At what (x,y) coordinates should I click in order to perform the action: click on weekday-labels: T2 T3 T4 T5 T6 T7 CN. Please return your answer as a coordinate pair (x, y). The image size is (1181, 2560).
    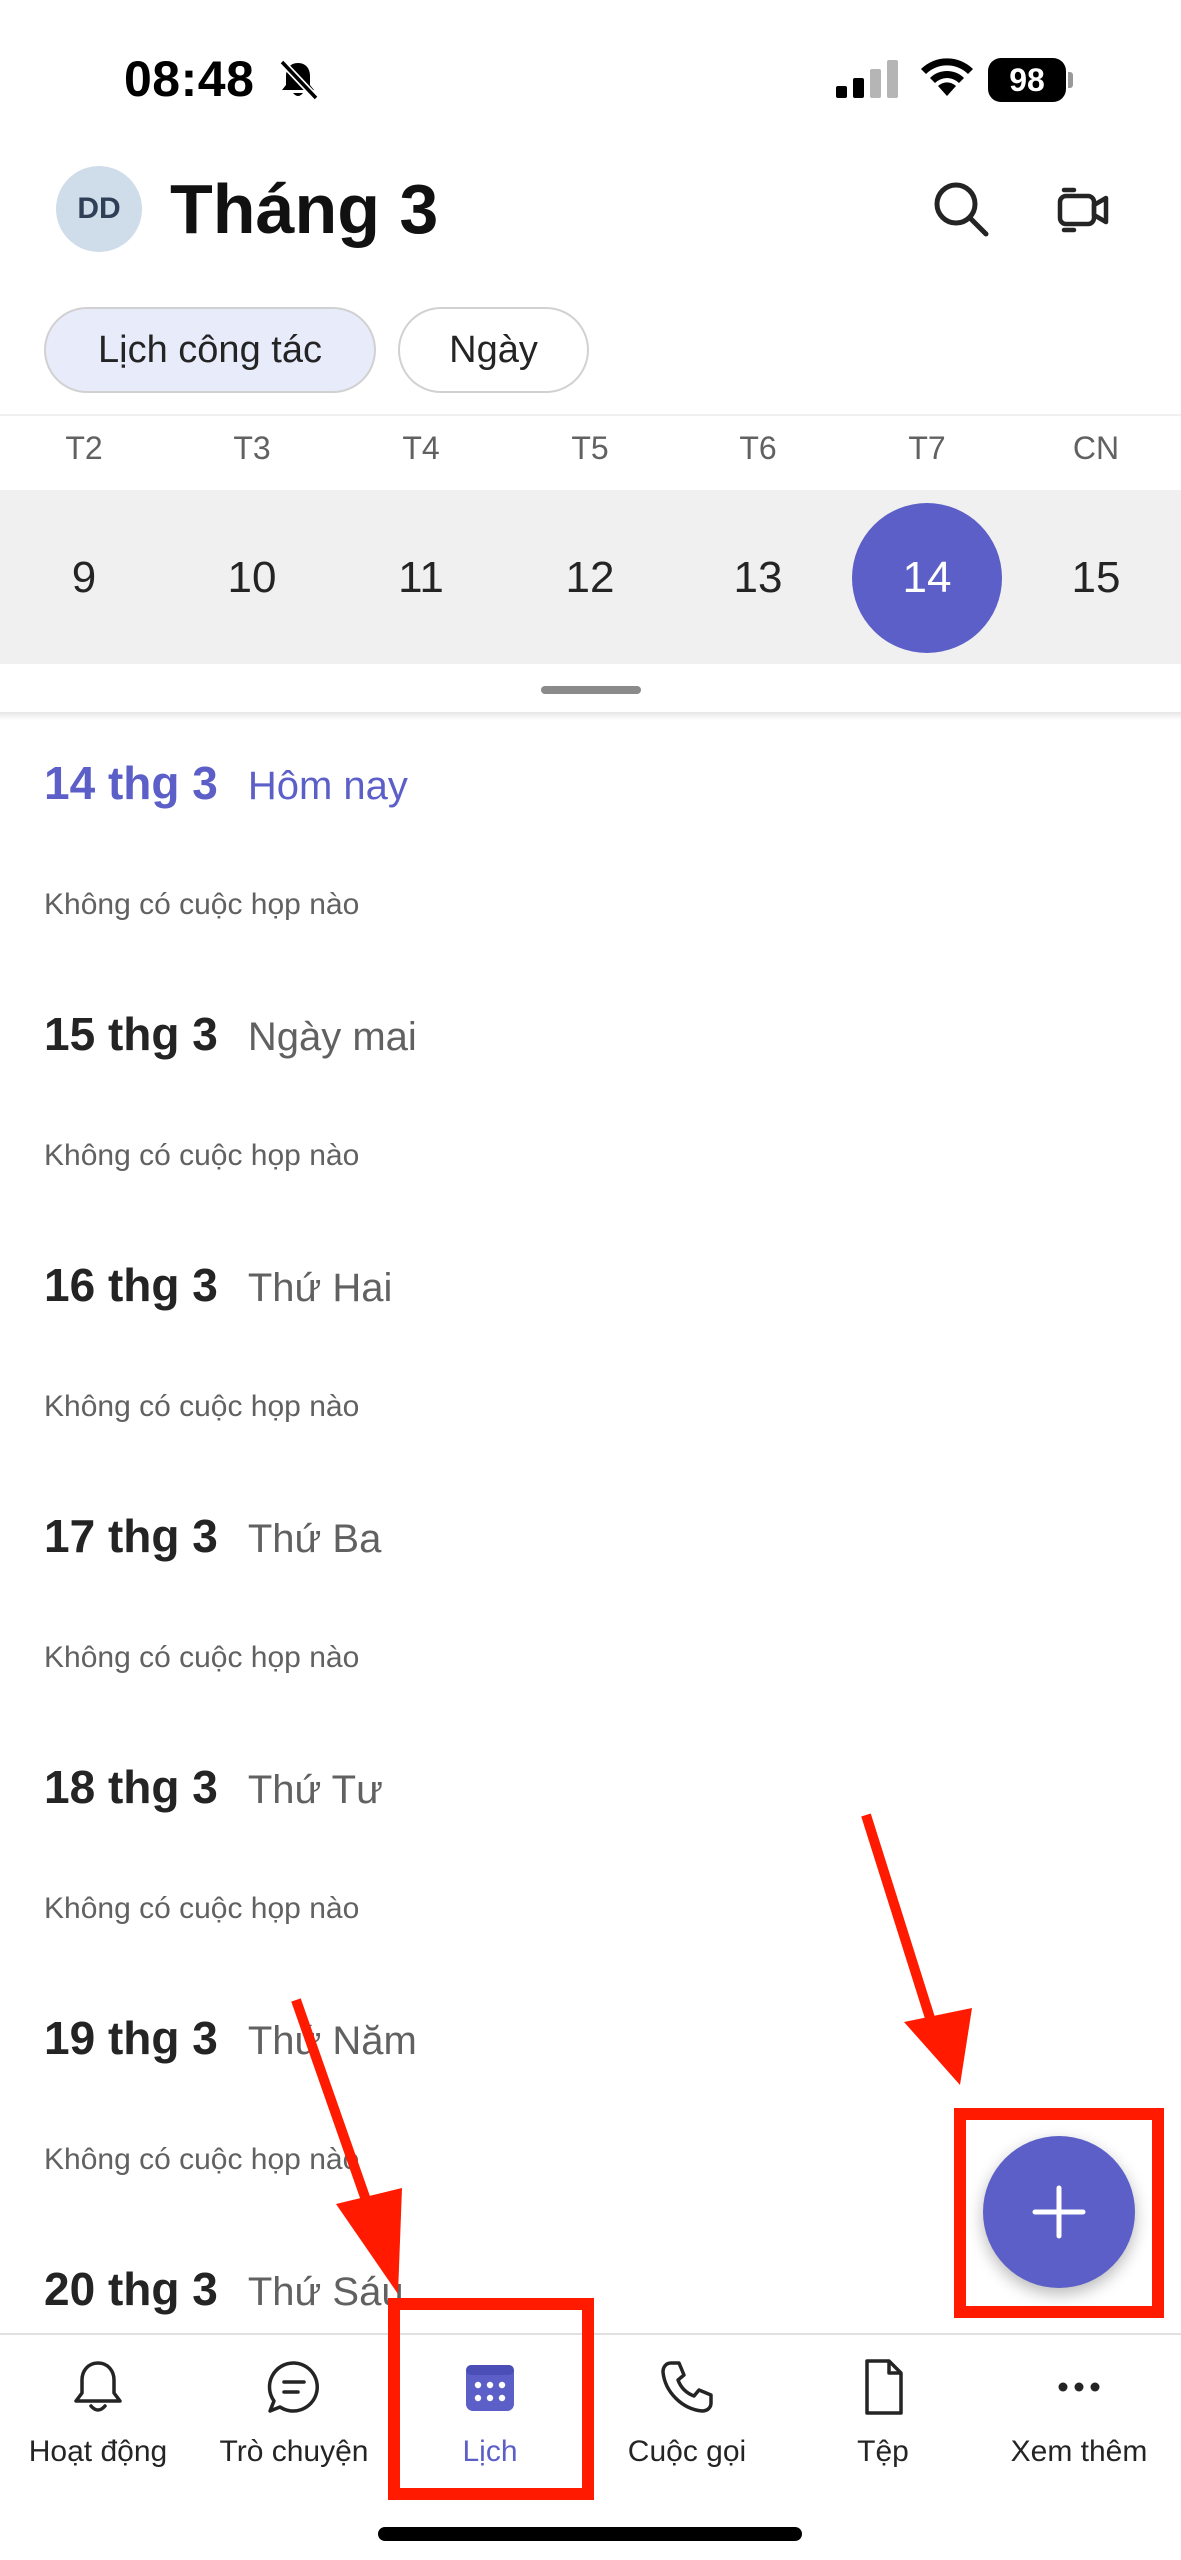
    Looking at the image, I should click on (590, 455).